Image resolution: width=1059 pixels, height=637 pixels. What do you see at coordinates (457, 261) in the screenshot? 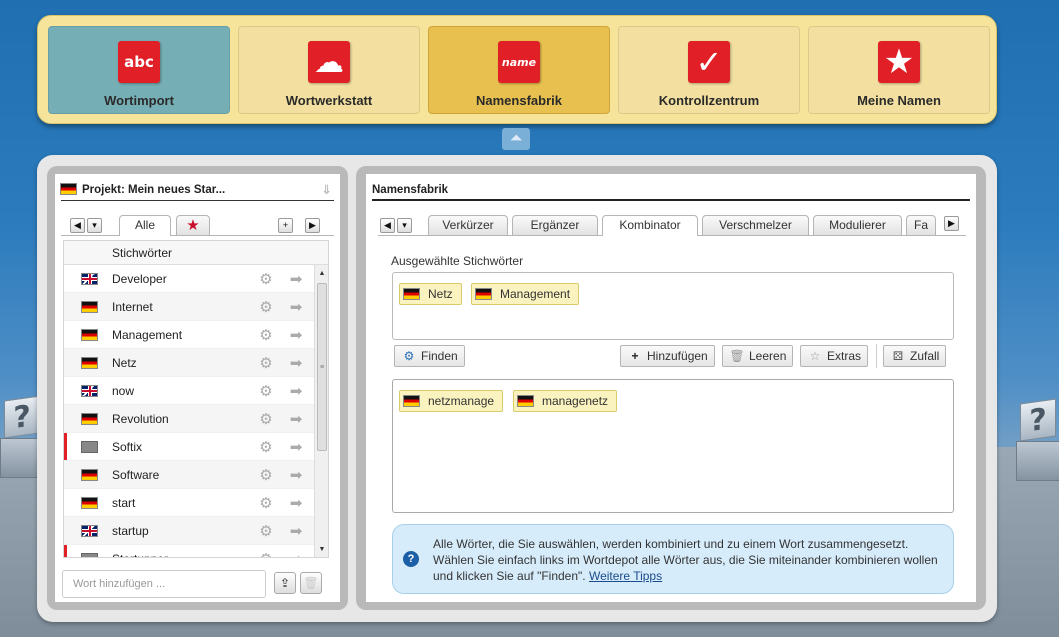
I see `selected-keywords-label: Ausgewählte Stichwörter` at bounding box center [457, 261].